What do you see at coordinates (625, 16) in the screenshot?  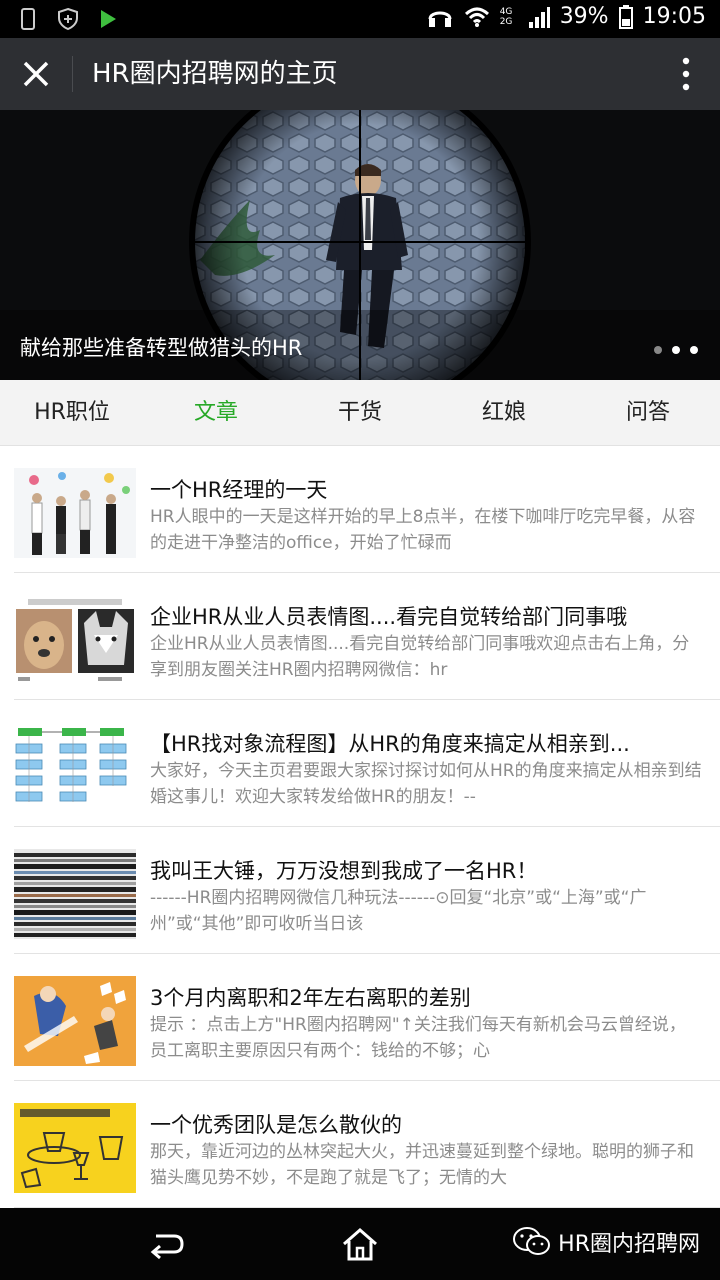 I see `battery-icon` at bounding box center [625, 16].